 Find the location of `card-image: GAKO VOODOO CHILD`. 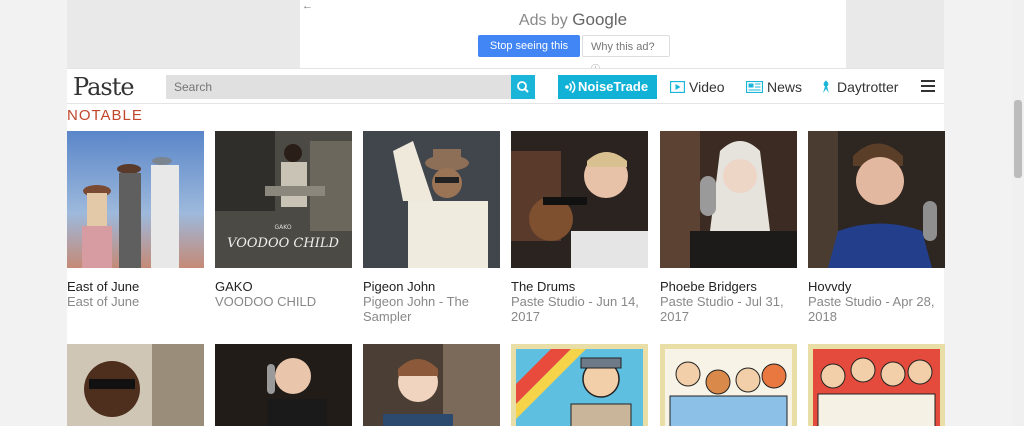

card-image: GAKO VOODOO CHILD is located at coordinates (283, 199).